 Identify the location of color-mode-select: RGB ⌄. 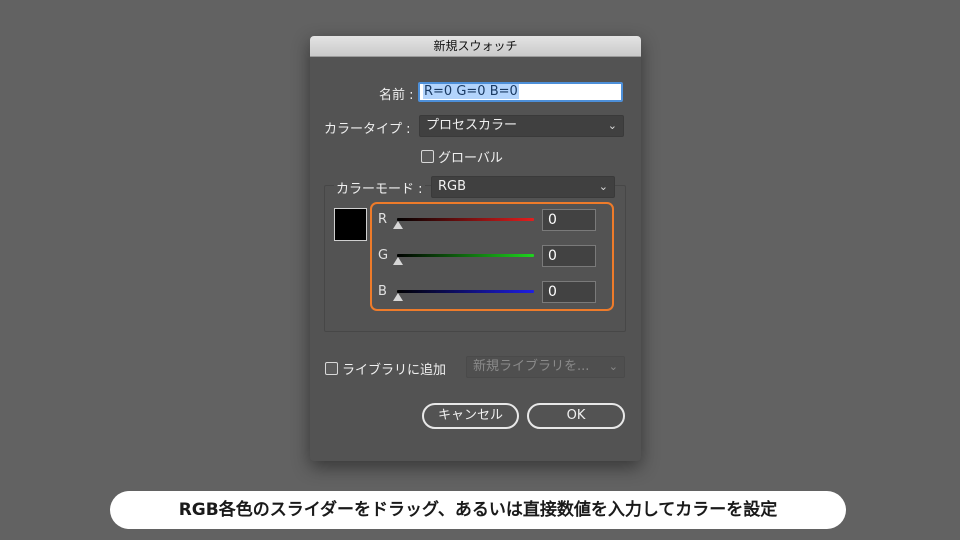
(523, 187).